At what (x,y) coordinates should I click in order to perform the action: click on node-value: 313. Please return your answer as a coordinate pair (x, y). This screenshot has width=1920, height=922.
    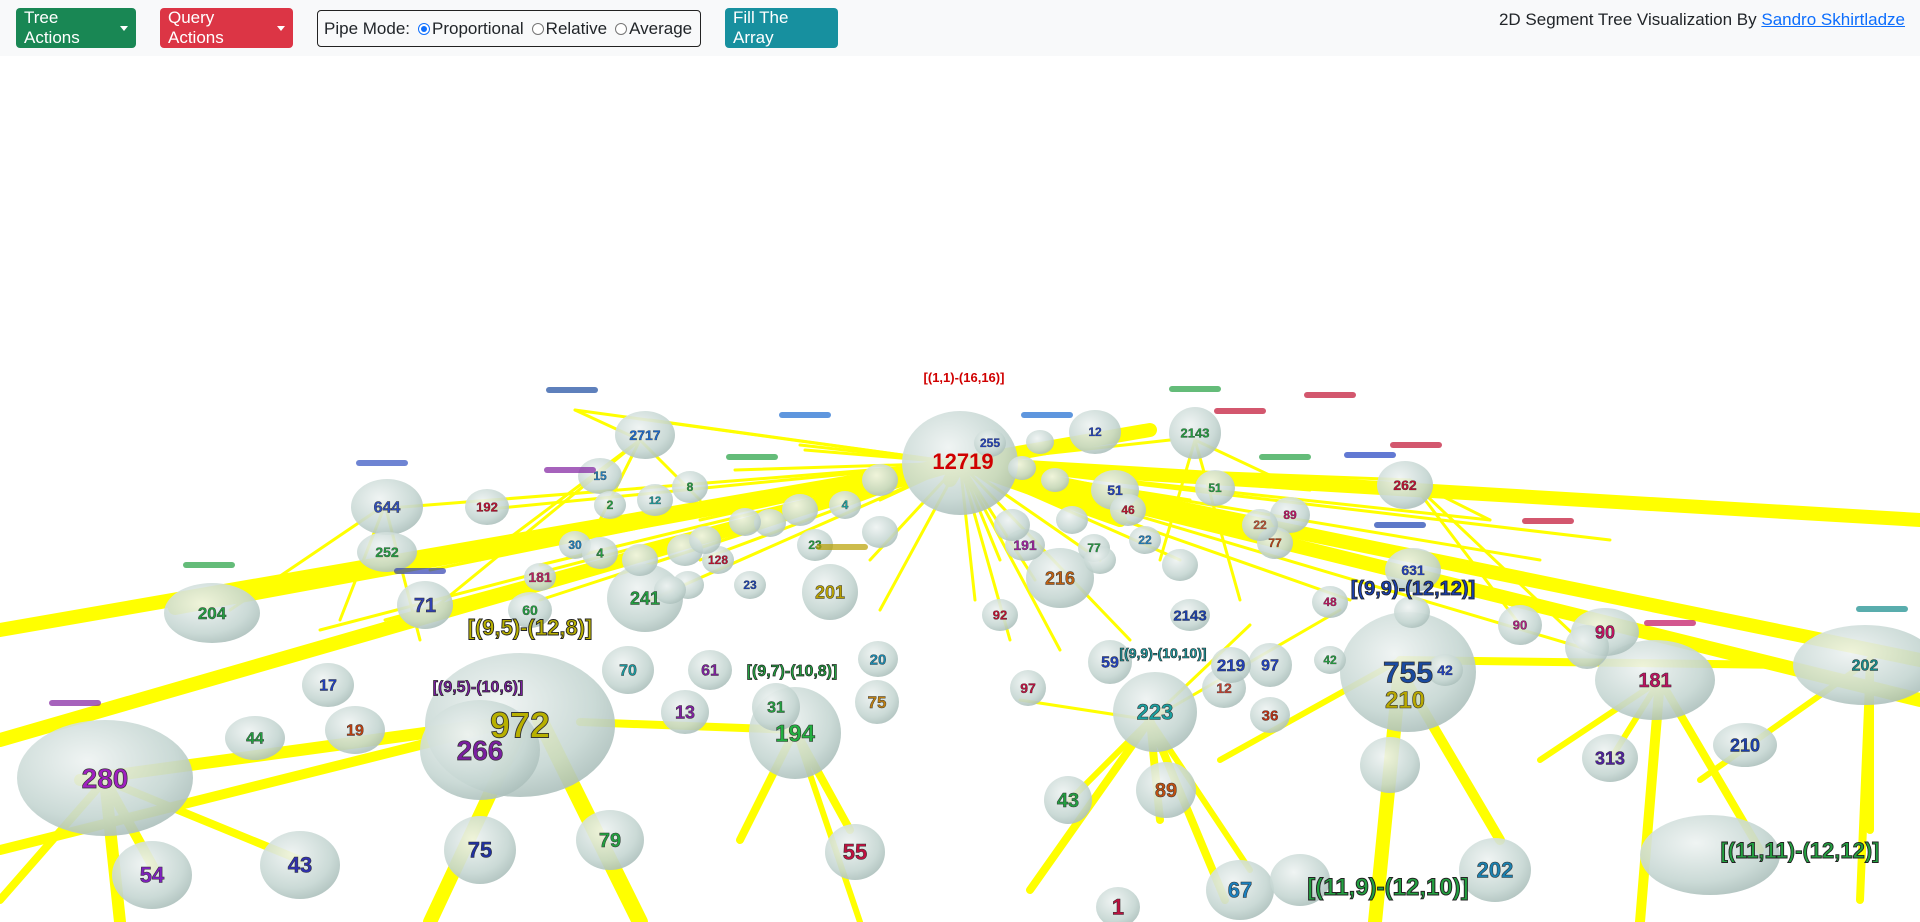
    Looking at the image, I should click on (1610, 758).